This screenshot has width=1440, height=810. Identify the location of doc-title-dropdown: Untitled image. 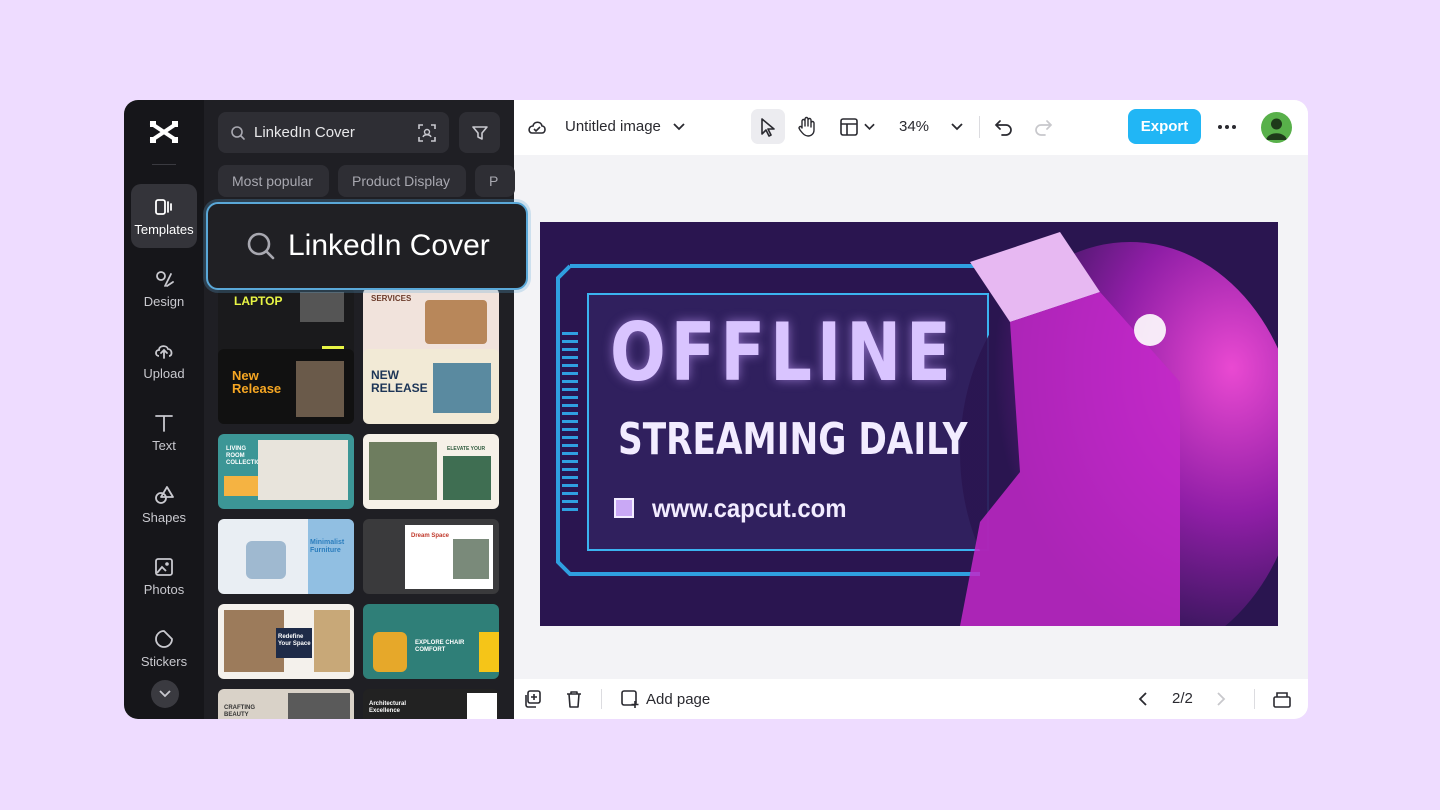
(625, 126).